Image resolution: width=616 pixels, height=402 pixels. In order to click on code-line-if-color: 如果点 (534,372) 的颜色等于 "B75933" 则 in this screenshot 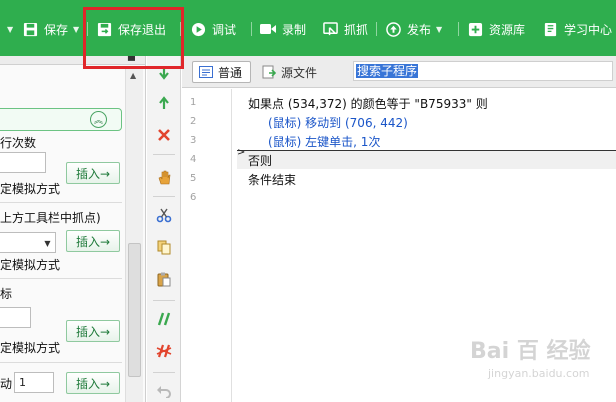, I will do `click(368, 103)`.